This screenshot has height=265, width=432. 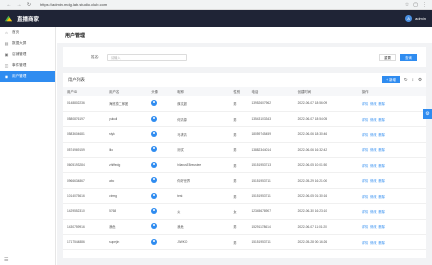 What do you see at coordinates (27, 43) in the screenshot?
I see `sidebar-item-dashboard: ▤ 数据大屏` at bounding box center [27, 43].